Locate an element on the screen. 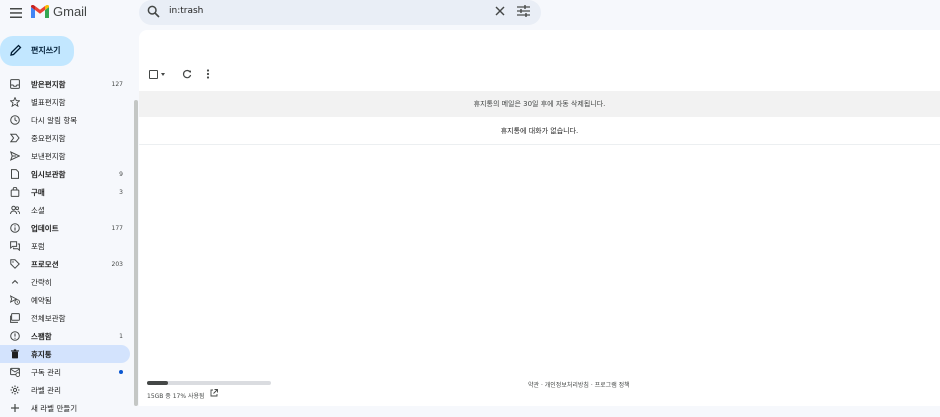 Image resolution: width=940 pixels, height=417 pixels. sidebar-item-clock: 다시 알림 항목 is located at coordinates (65, 120).